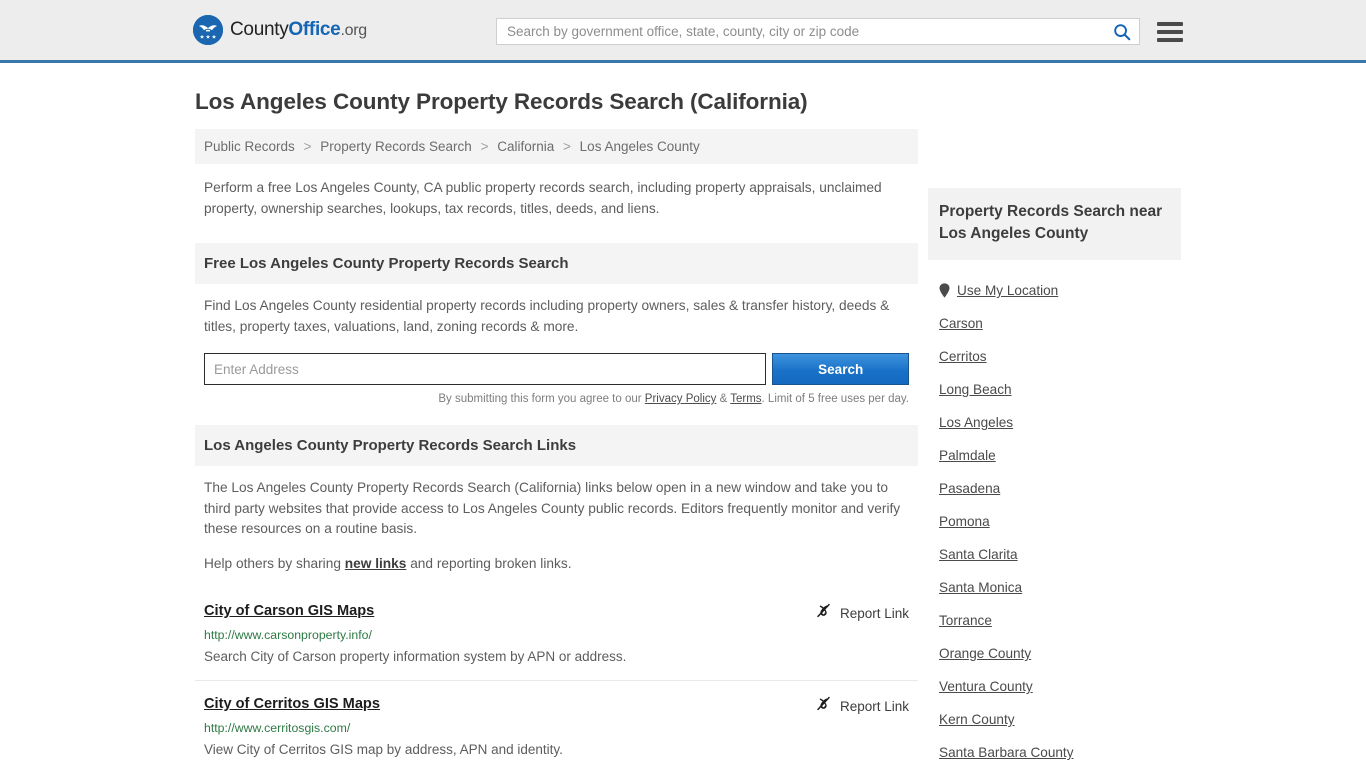 This screenshot has width=1366, height=768. Describe the element at coordinates (208, 30) in the screenshot. I see `county-office-eagle-icon` at that location.